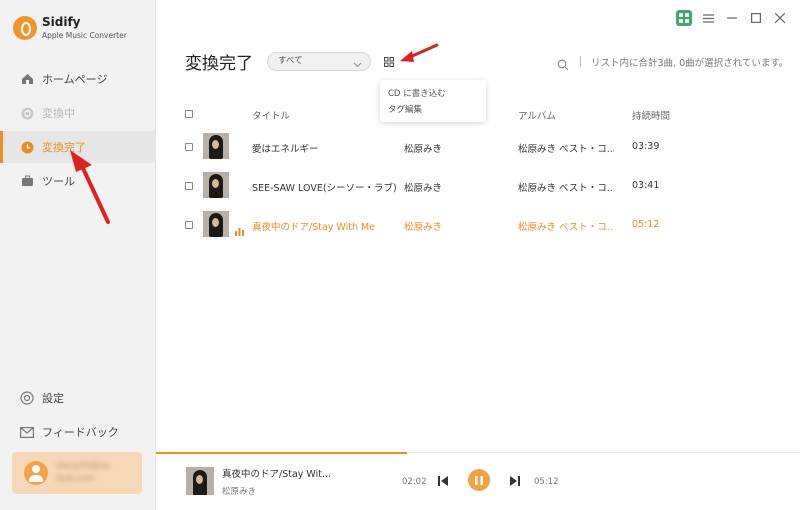 Image resolution: width=800 pixels, height=510 pixels. Describe the element at coordinates (324, 188) in the screenshot. I see `track-title: SEE-SAW LOVE(シーソー・ラブ)` at that location.